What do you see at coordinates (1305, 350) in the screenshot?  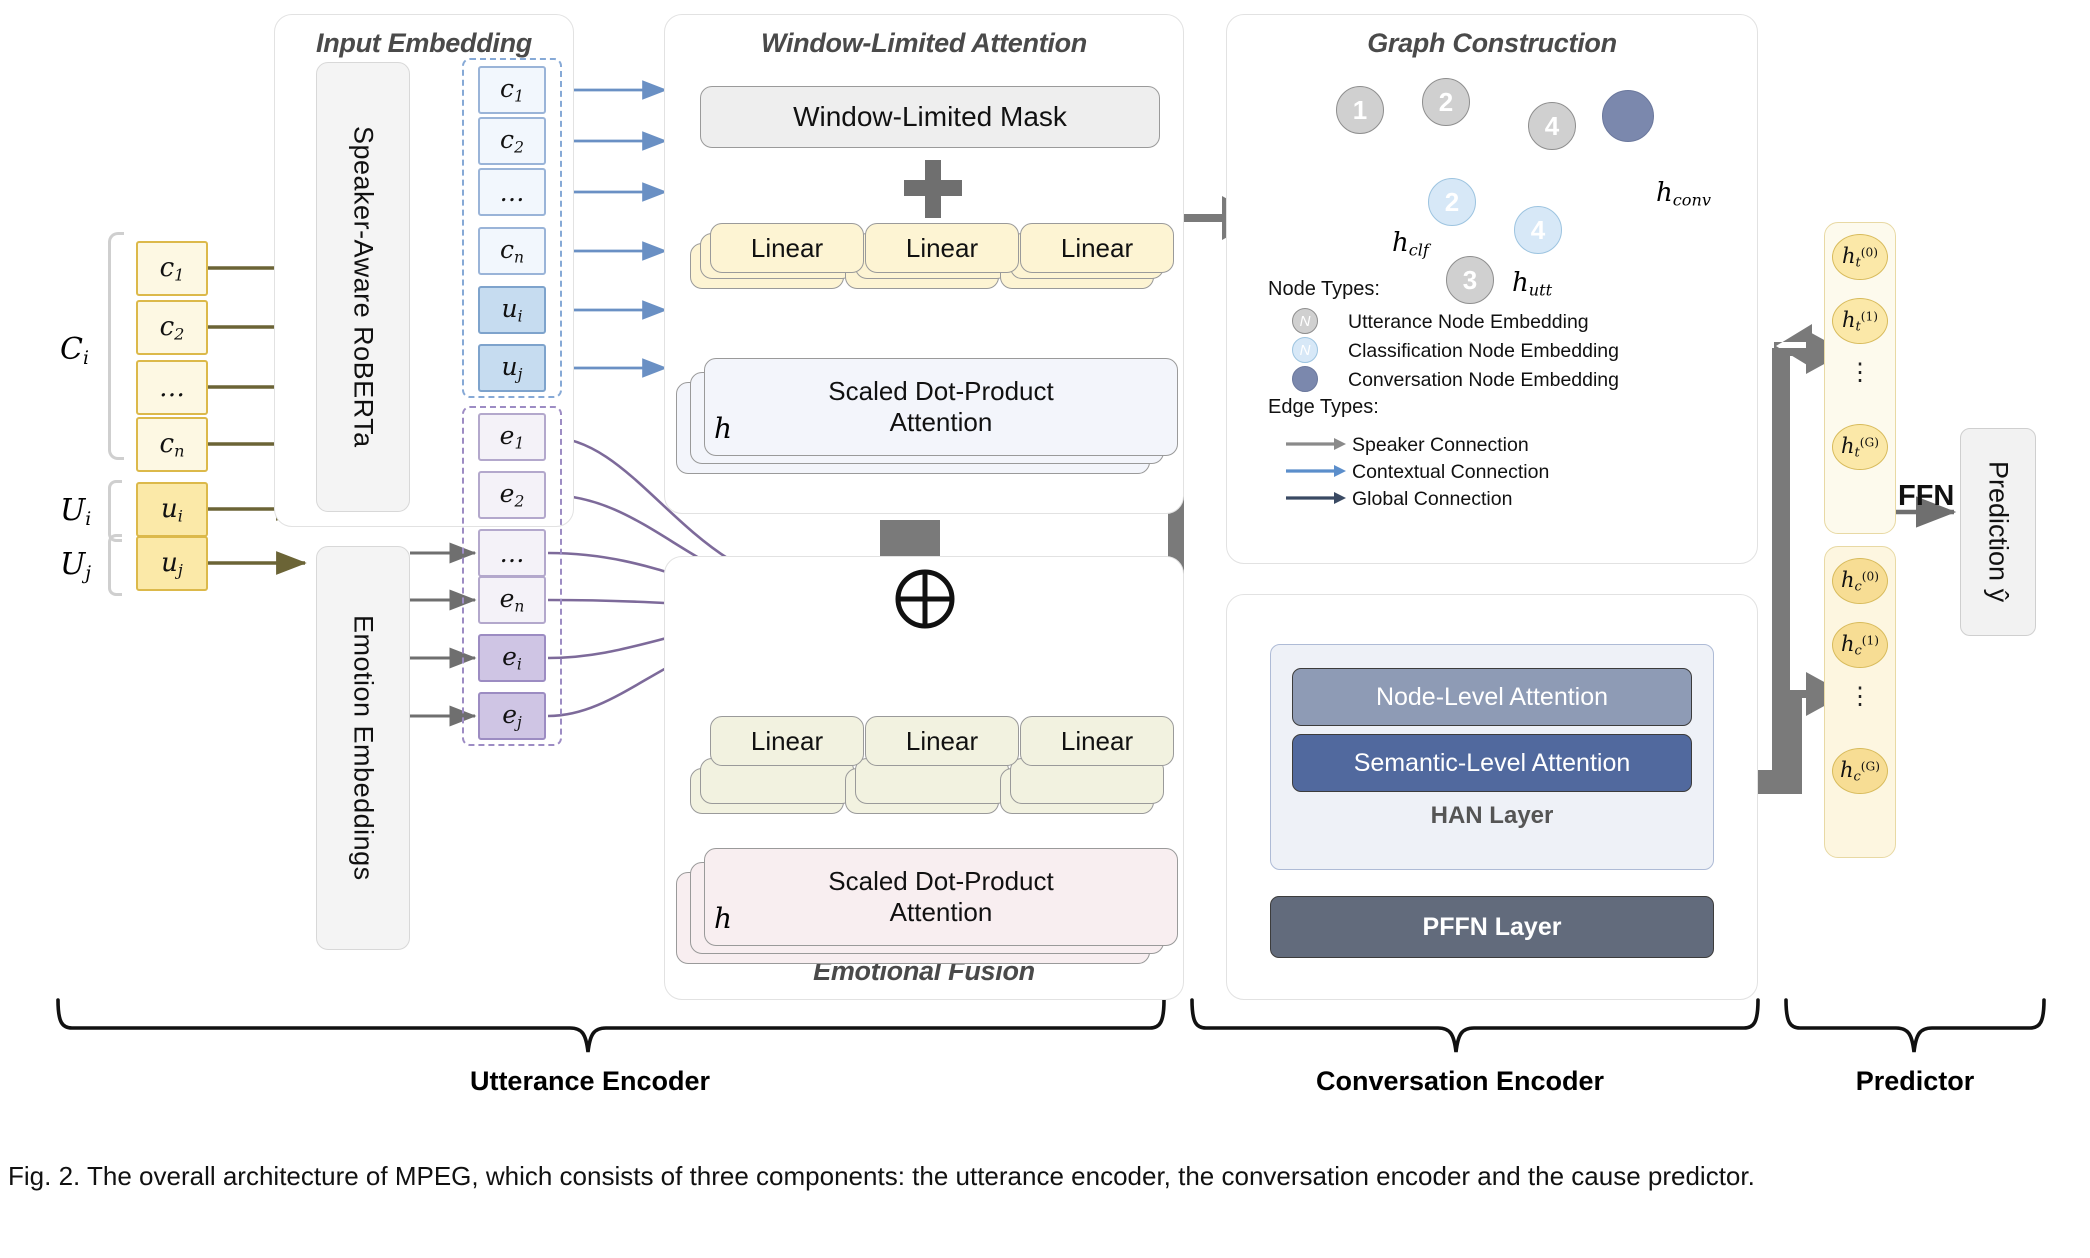 I see `legend-classification-node-icon: N` at bounding box center [1305, 350].